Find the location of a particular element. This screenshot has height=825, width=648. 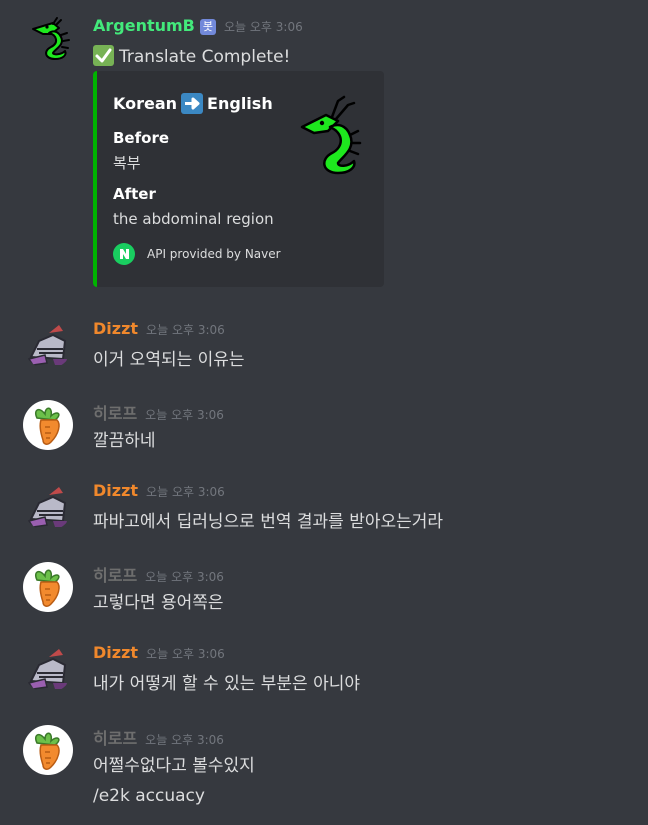

right-arrow-icon is located at coordinates (192, 103).